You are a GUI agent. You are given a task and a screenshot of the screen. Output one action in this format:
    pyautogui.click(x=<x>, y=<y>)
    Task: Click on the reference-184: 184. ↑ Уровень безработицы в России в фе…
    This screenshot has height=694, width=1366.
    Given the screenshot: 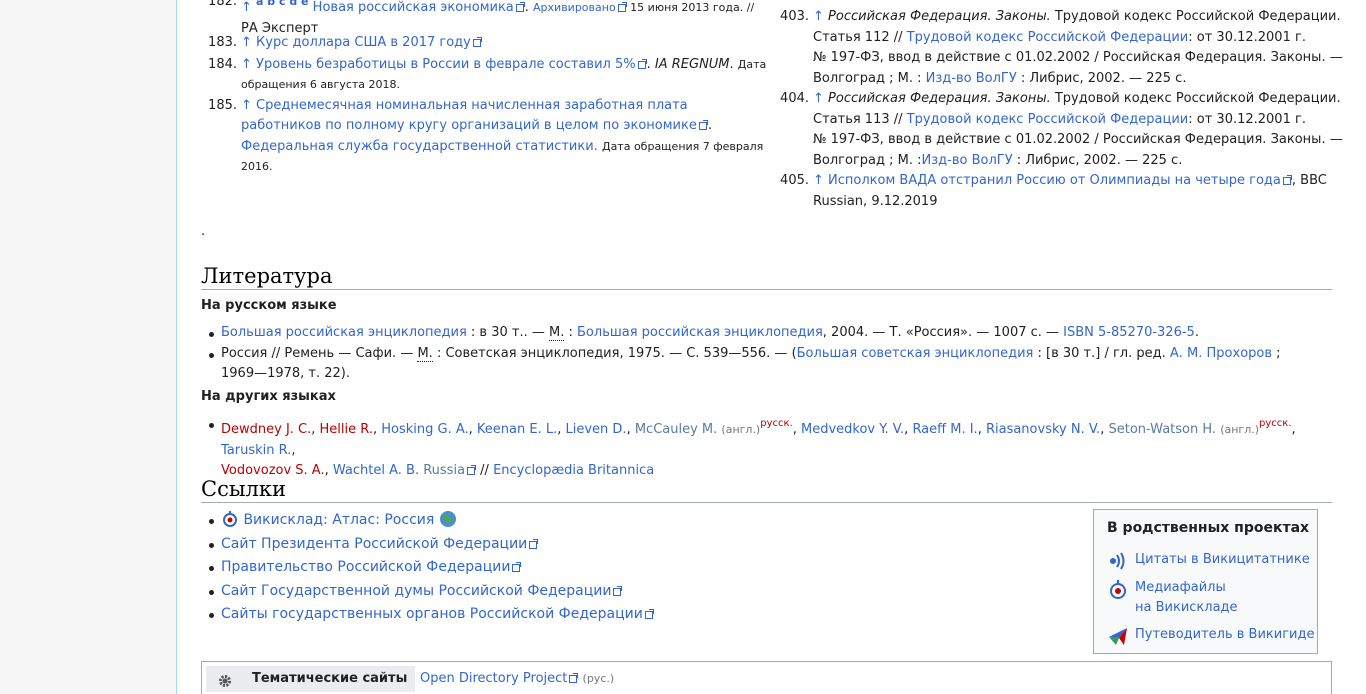 What is the action you would take?
    pyautogui.click(x=487, y=74)
    